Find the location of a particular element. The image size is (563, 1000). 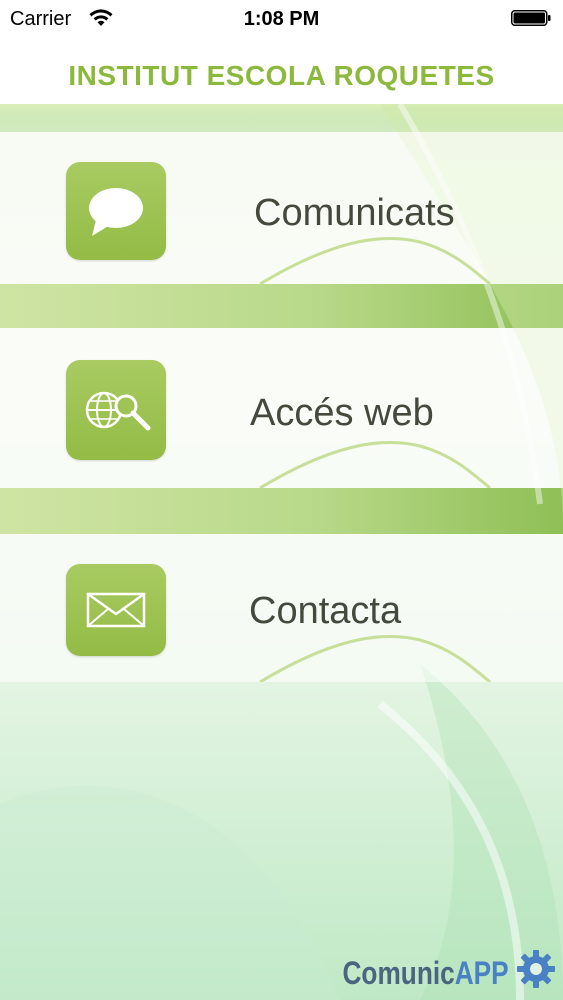

envelope-icon is located at coordinates (116, 610).